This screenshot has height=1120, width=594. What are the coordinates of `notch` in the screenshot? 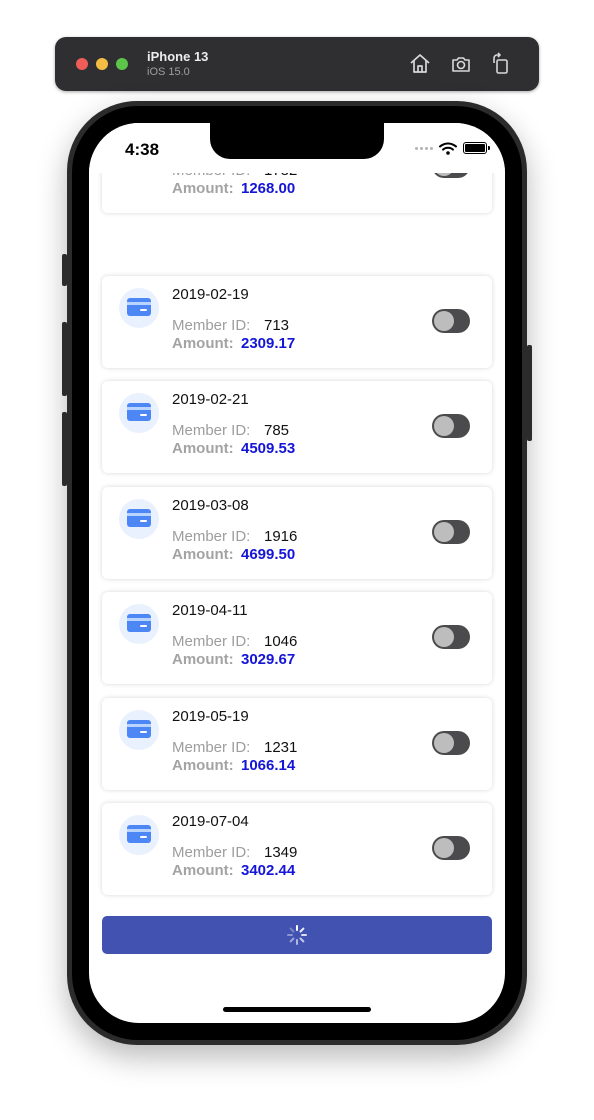 It's located at (297, 141).